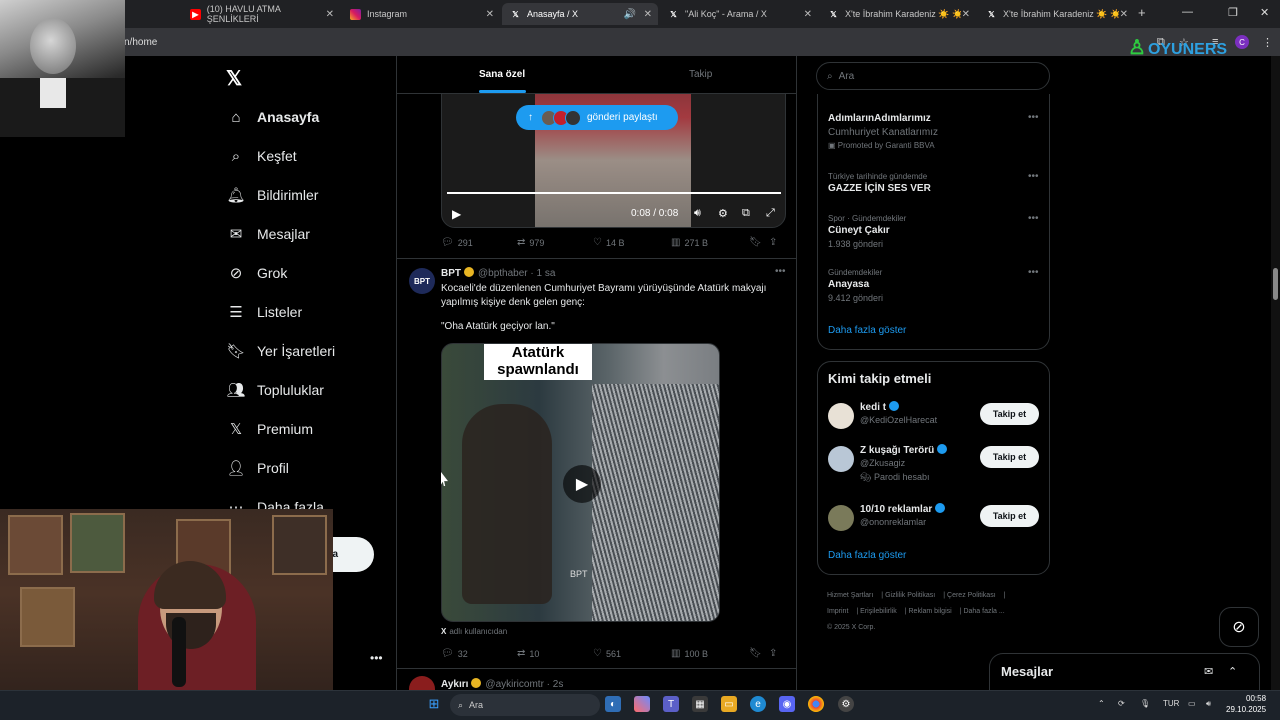  Describe the element at coordinates (758, 704) in the screenshot. I see `edge-icon: e` at that location.